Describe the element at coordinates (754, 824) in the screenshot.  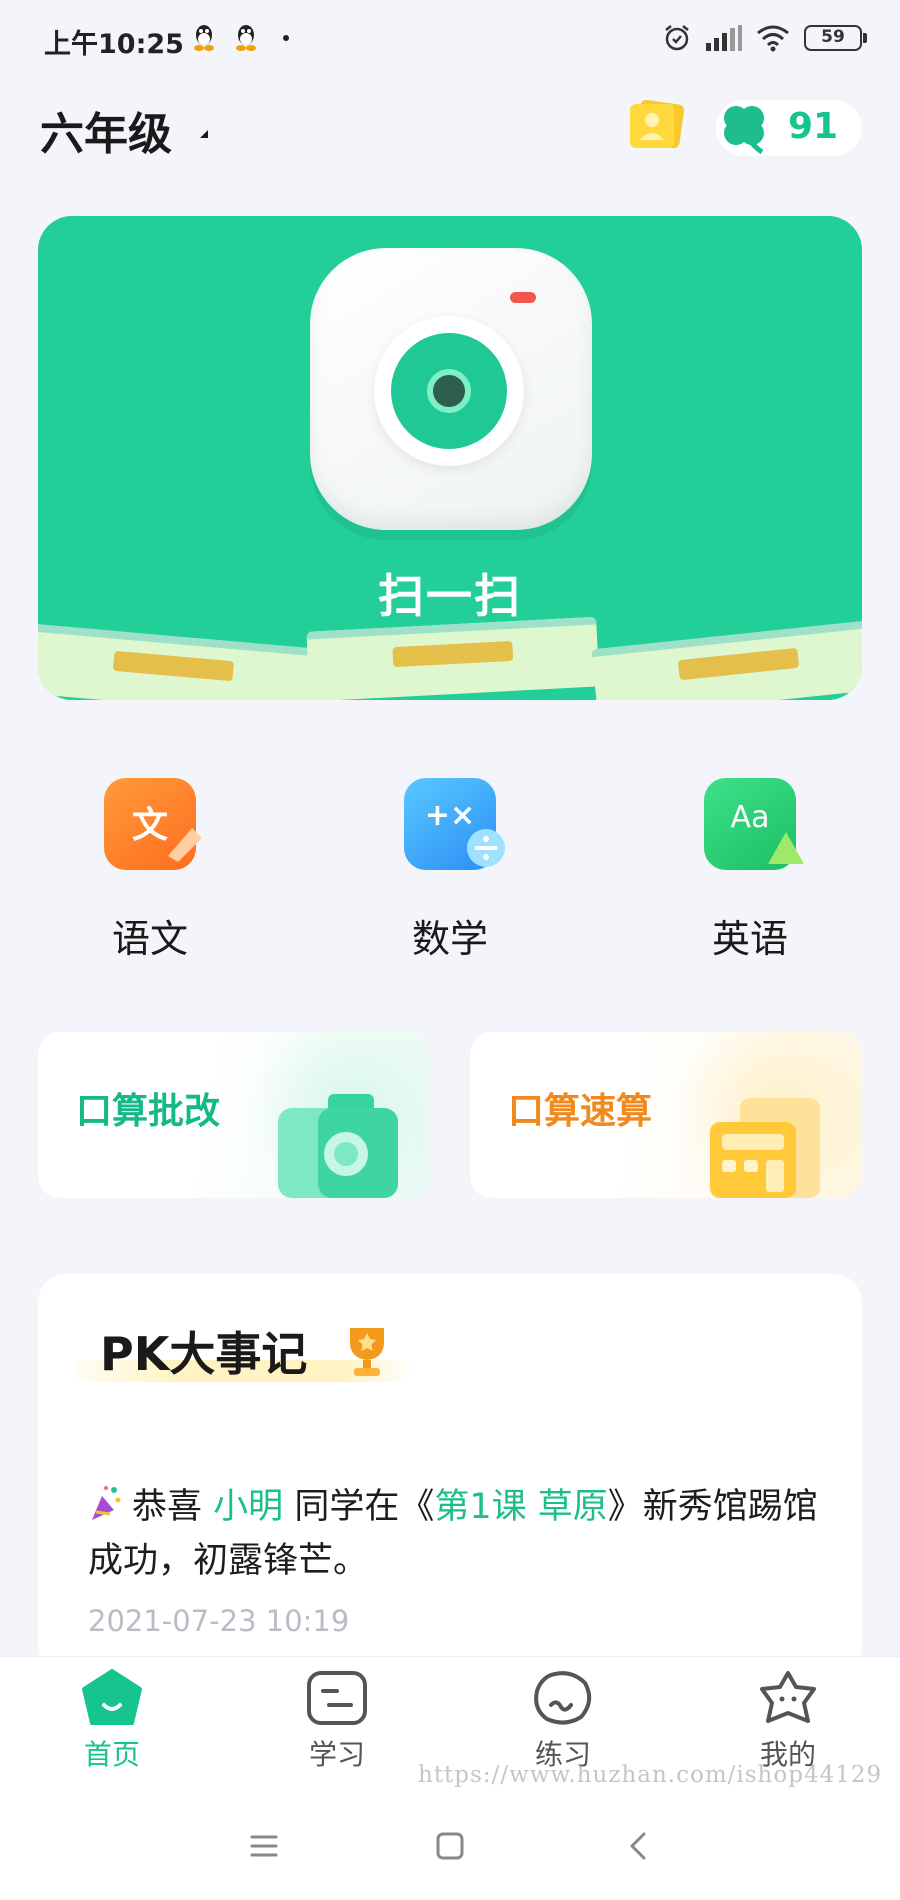
I see `english-letters-icon: Aa` at that location.